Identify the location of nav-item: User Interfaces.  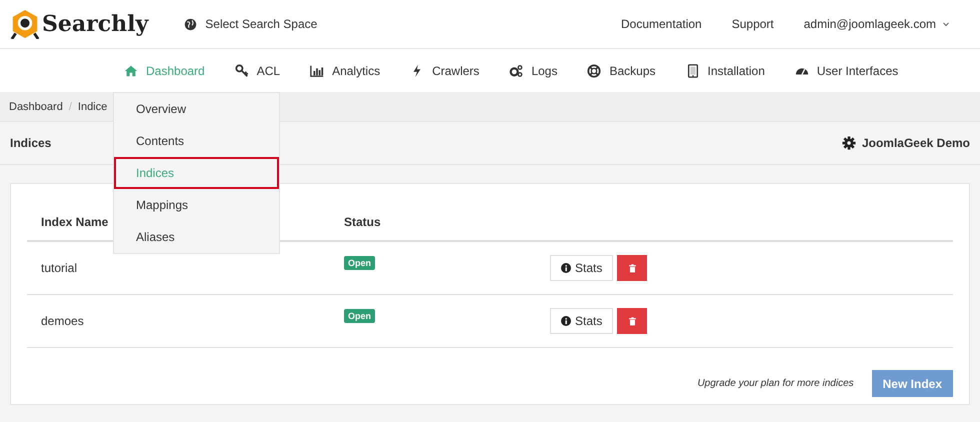
(846, 71).